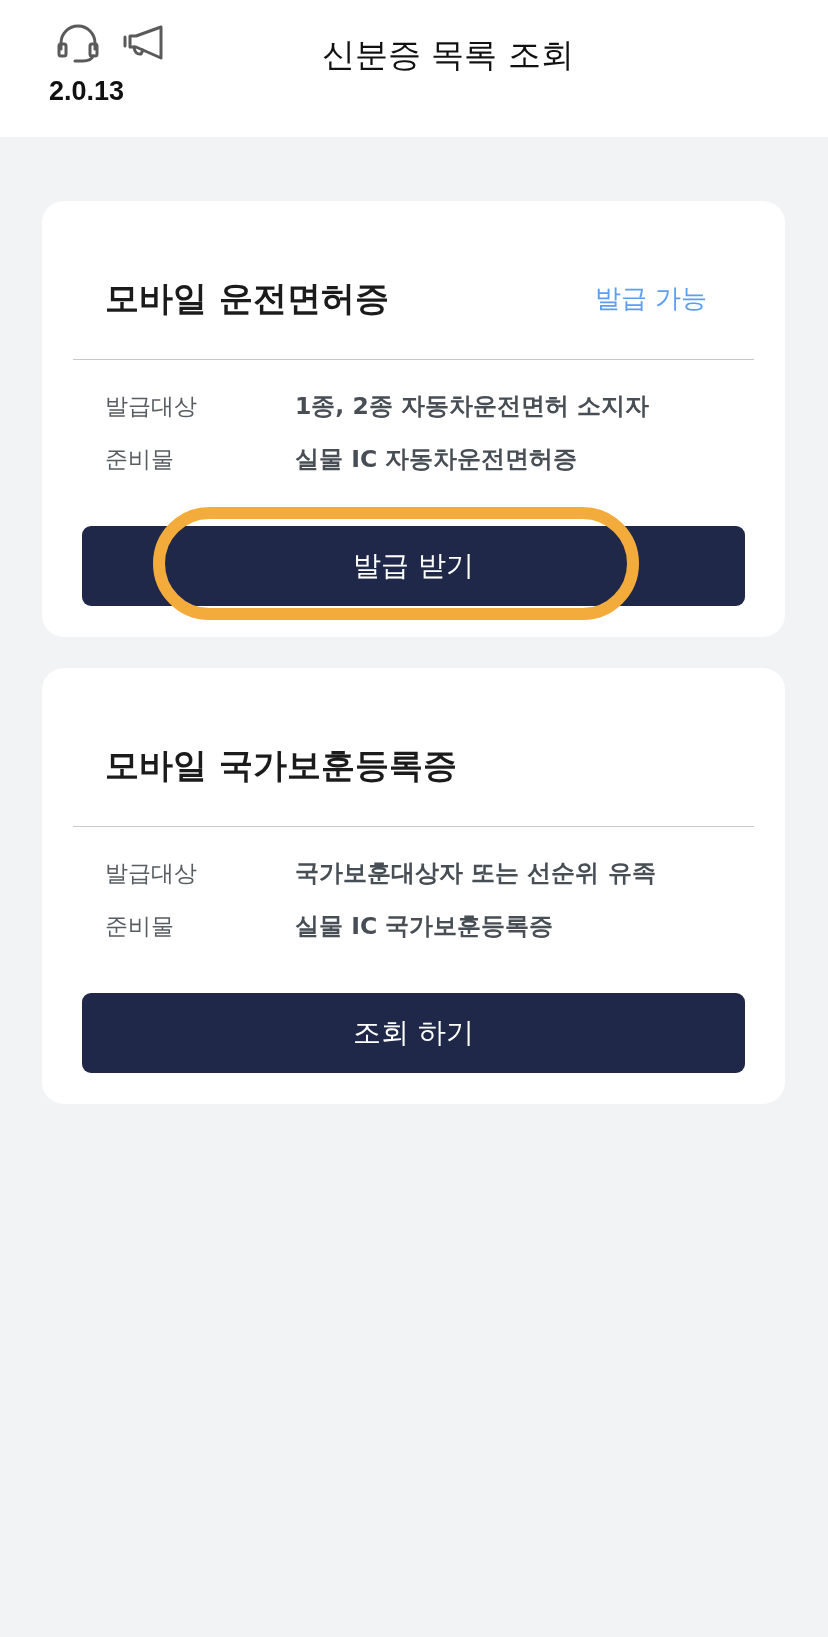 The height and width of the screenshot is (1637, 828). Describe the element at coordinates (475, 873) in the screenshot. I see `detail-value: 국가보훈대상자 또는 선순위 유족` at that location.